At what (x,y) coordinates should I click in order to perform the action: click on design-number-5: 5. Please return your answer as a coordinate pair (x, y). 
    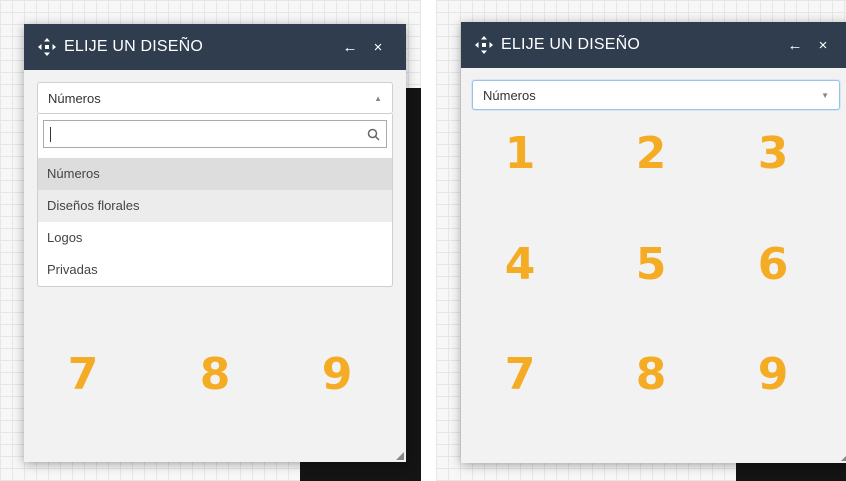
    Looking at the image, I should click on (651, 265).